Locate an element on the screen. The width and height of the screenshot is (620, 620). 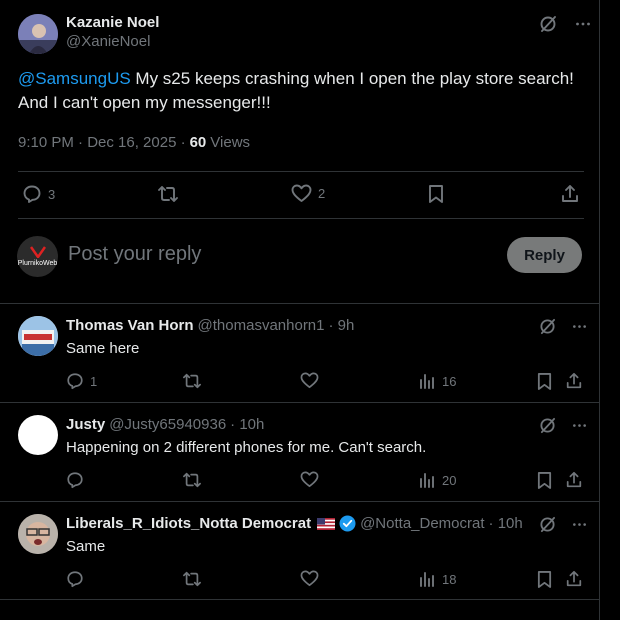
reply-author-name: Thomas Van Horn is located at coordinates (130, 325).